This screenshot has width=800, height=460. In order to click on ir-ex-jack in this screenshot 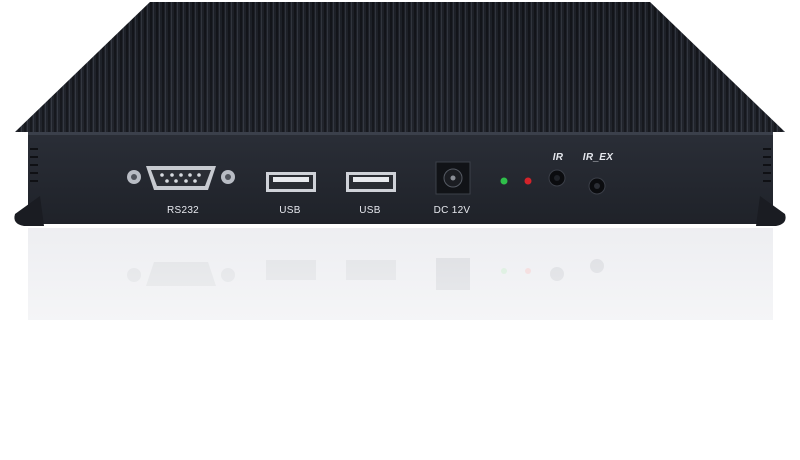, I will do `click(597, 186)`.